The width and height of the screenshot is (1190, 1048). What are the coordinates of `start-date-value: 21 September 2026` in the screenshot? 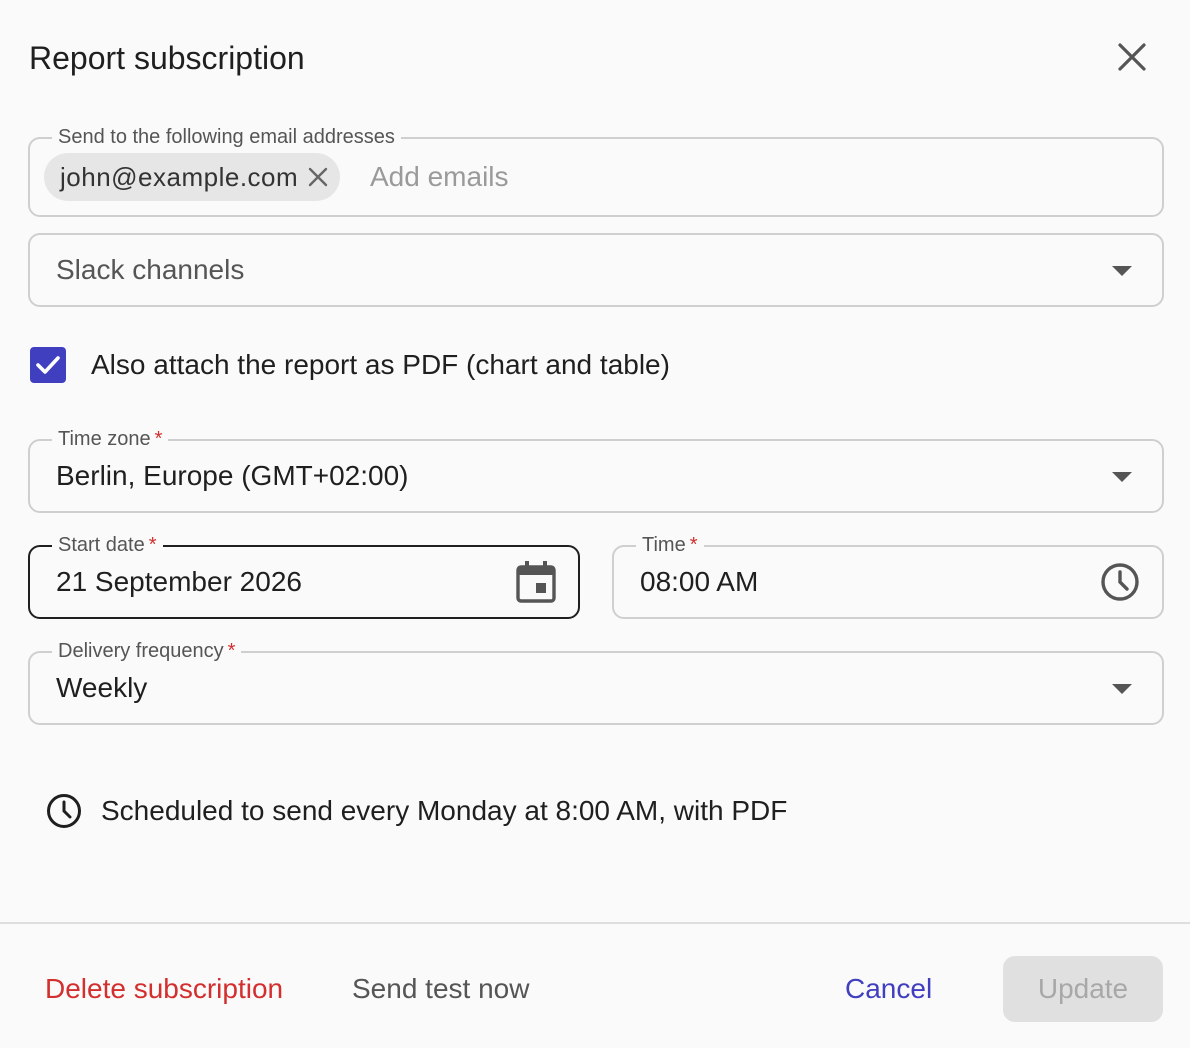 It's located at (179, 581).